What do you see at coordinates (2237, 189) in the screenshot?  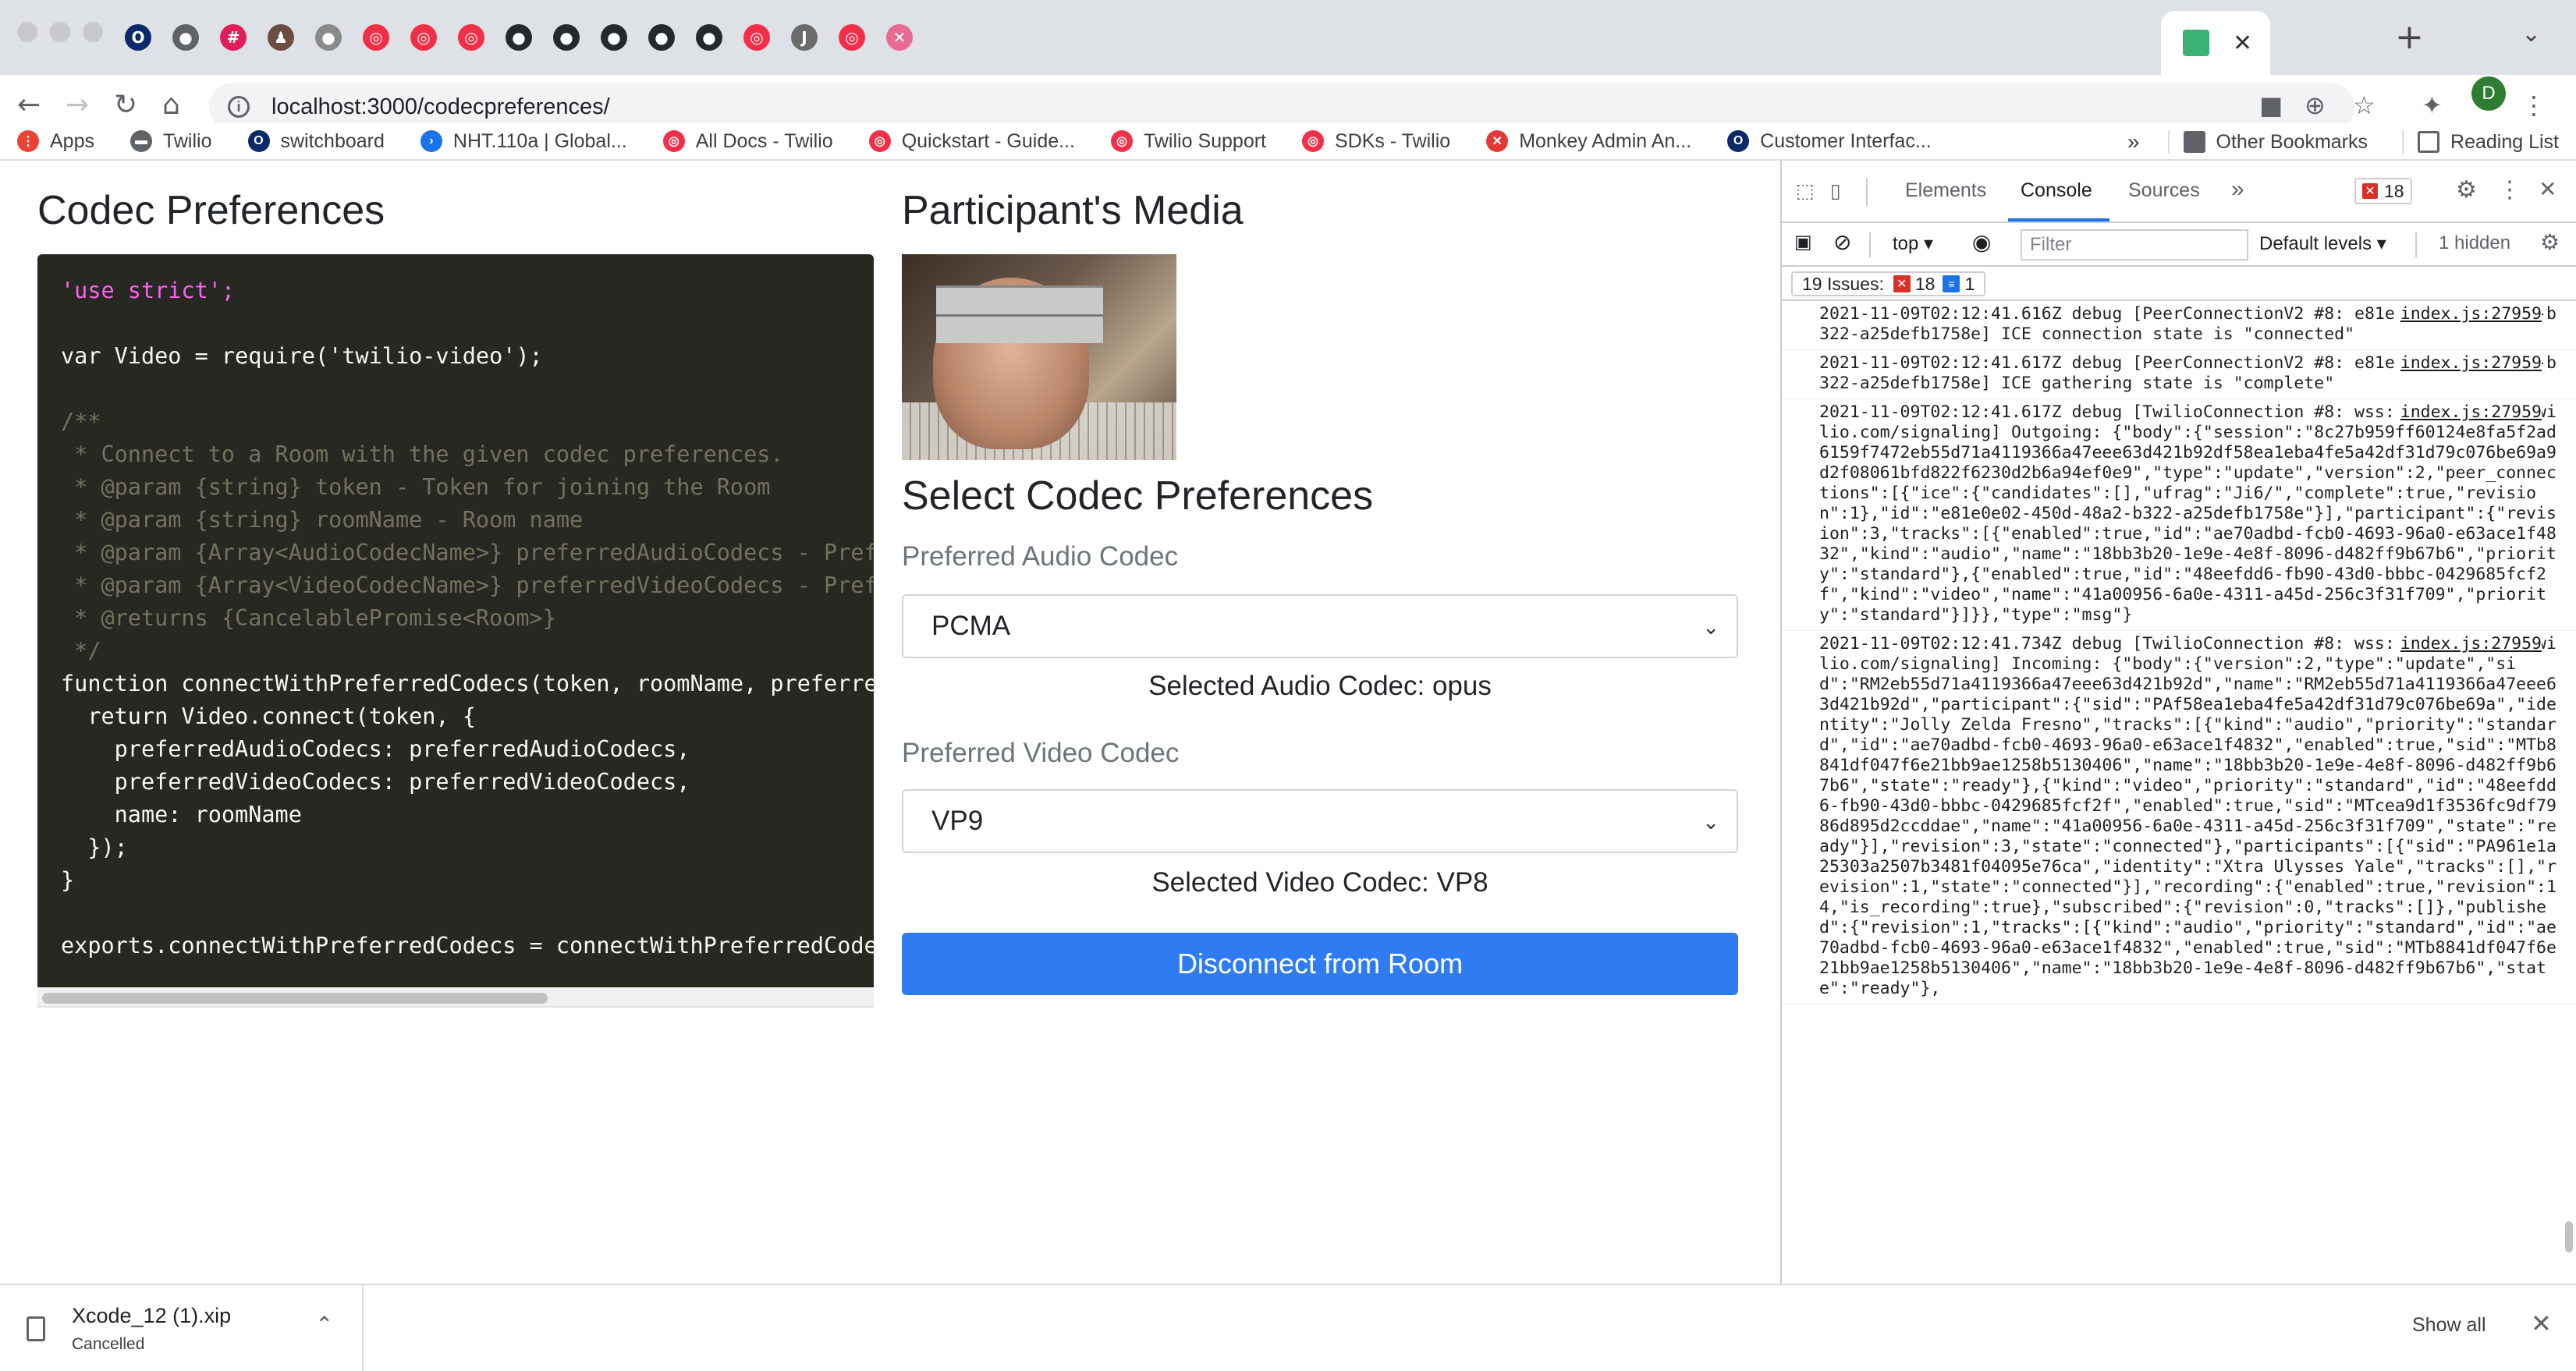 I see `more-tabs-icon: »` at bounding box center [2237, 189].